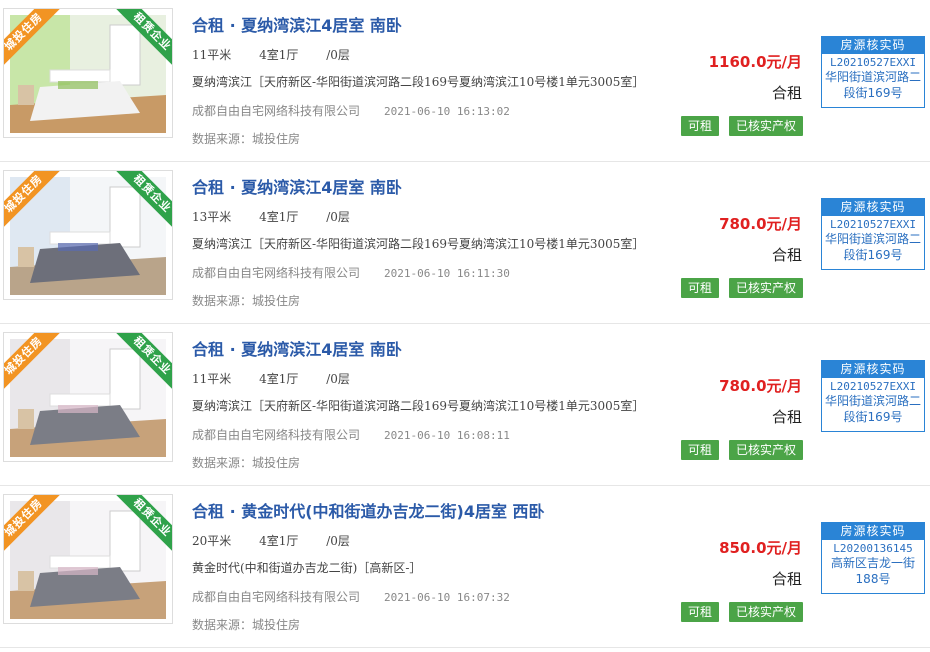  I want to click on listing-meta: 13平米 4室1厅 /0层, so click(283, 216).